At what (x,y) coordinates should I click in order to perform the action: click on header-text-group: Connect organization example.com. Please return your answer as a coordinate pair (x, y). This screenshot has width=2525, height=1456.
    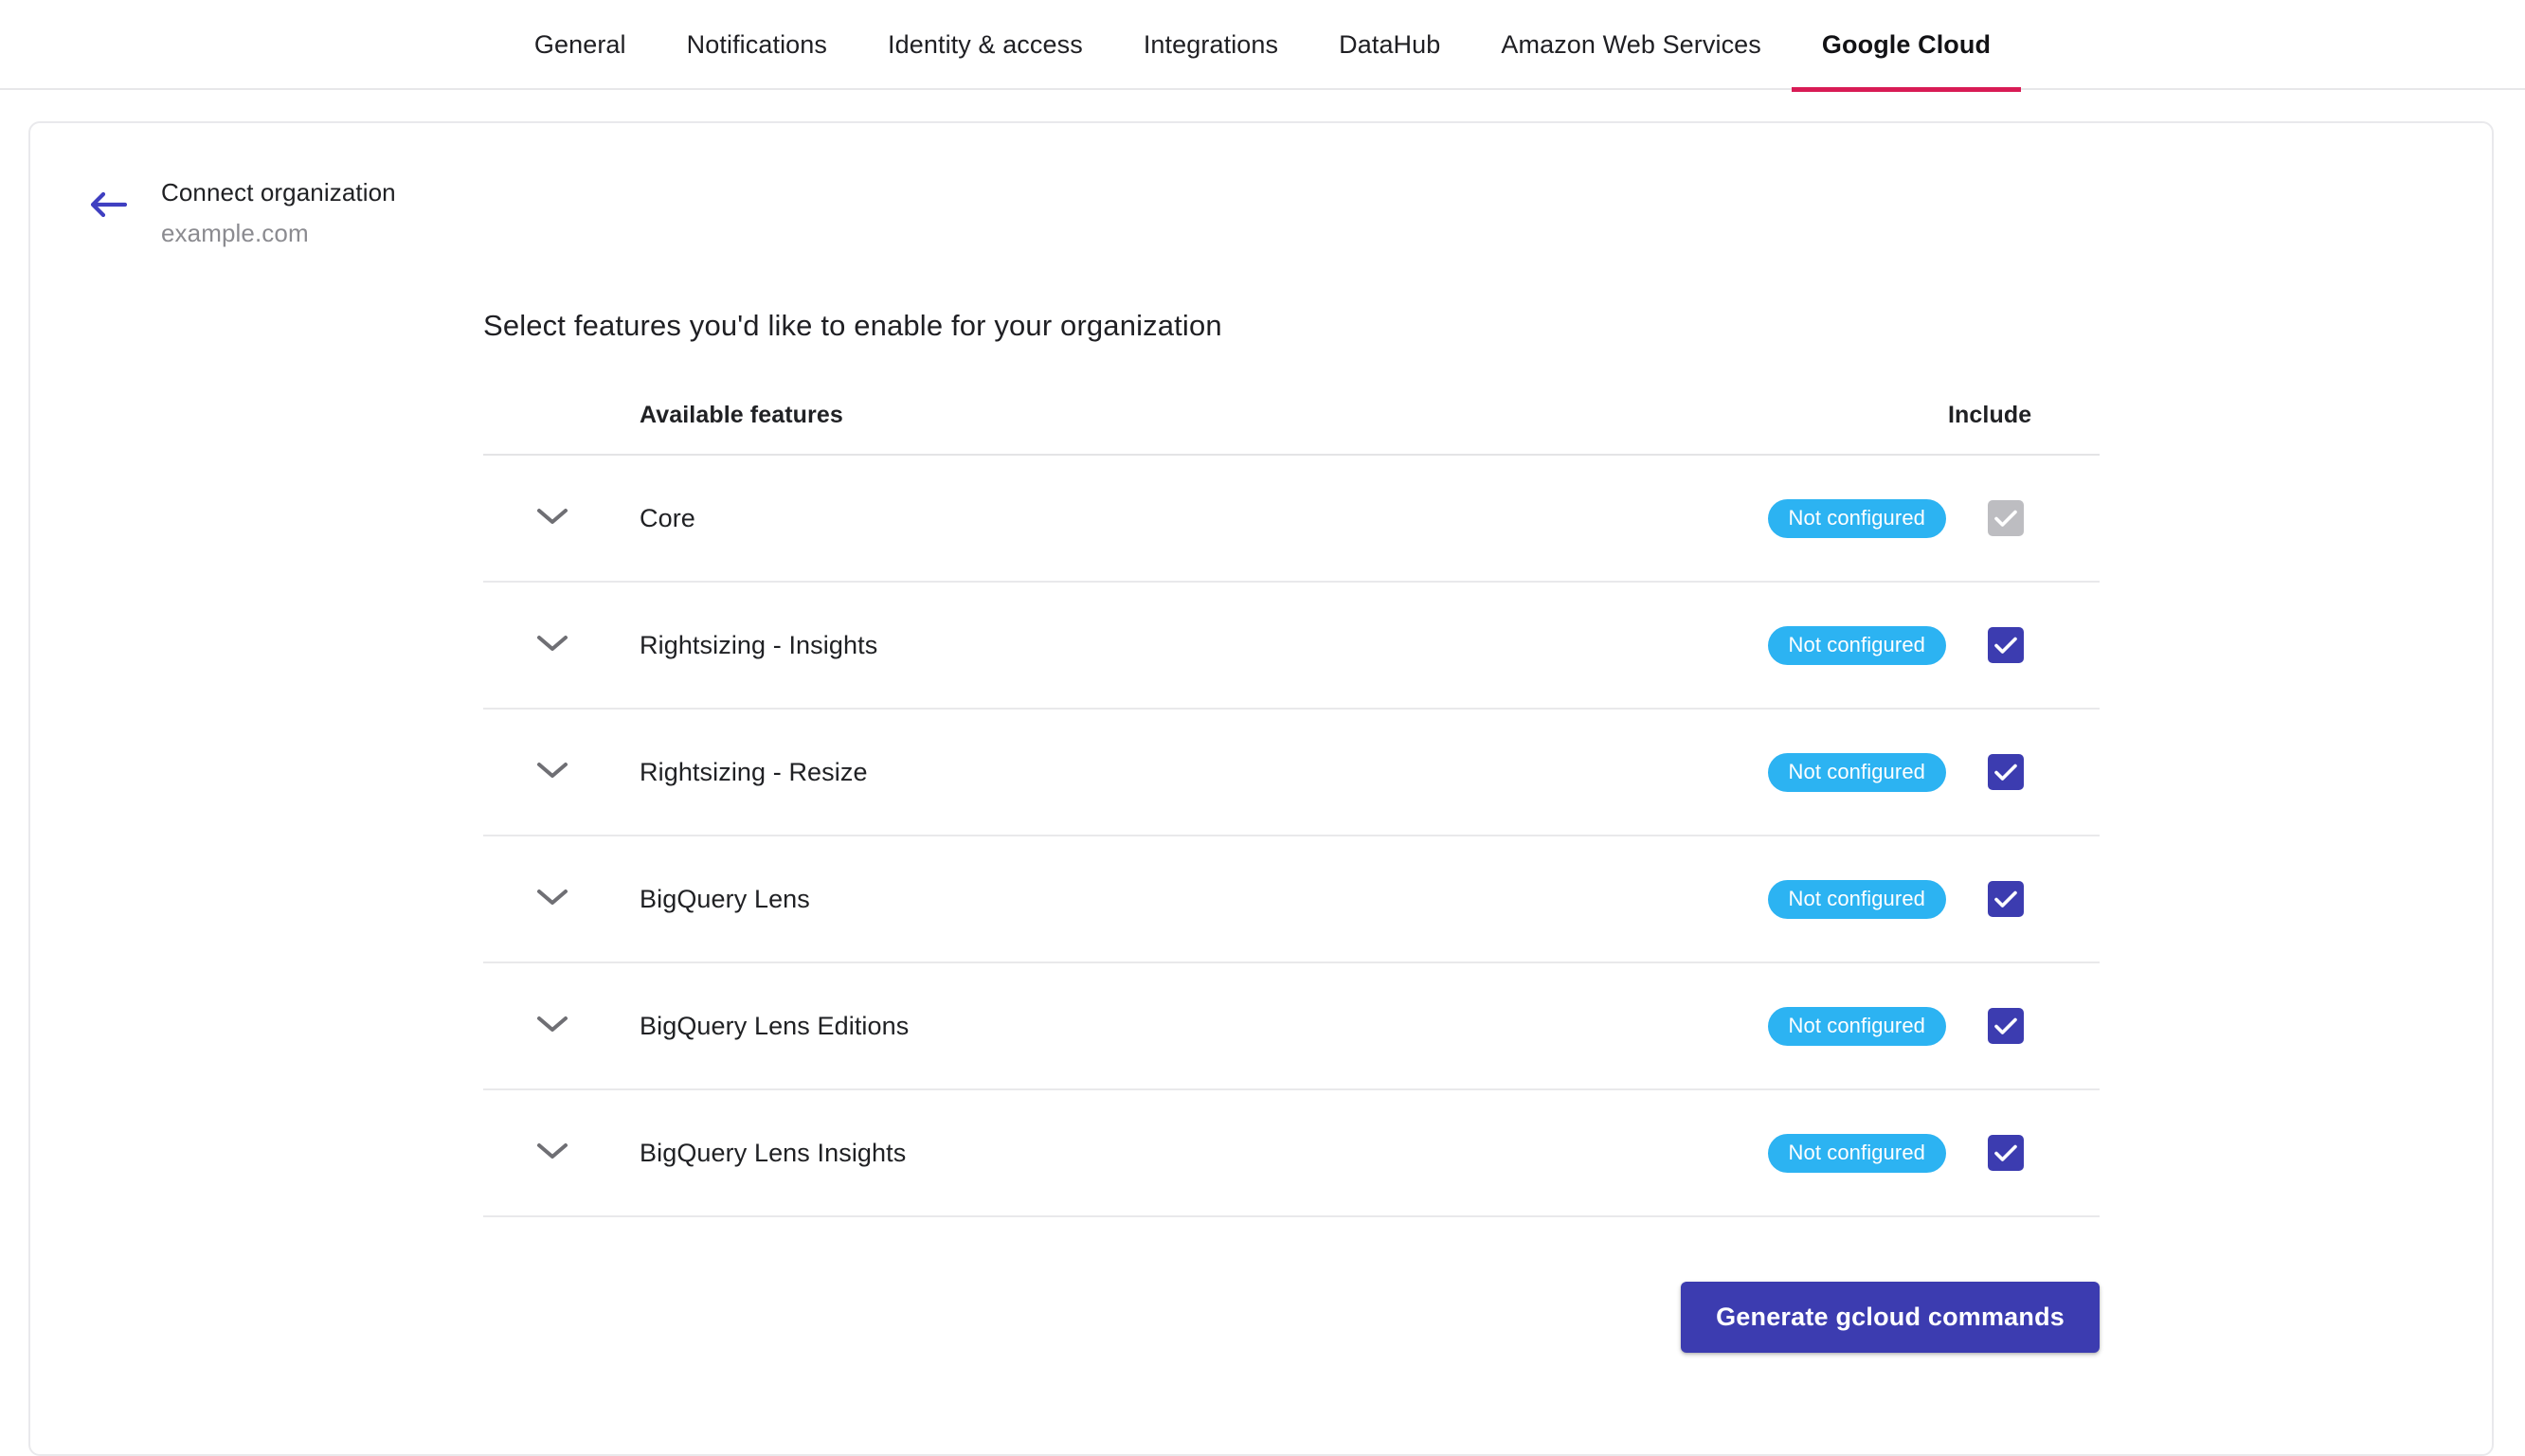
    Looking at the image, I should click on (278, 200).